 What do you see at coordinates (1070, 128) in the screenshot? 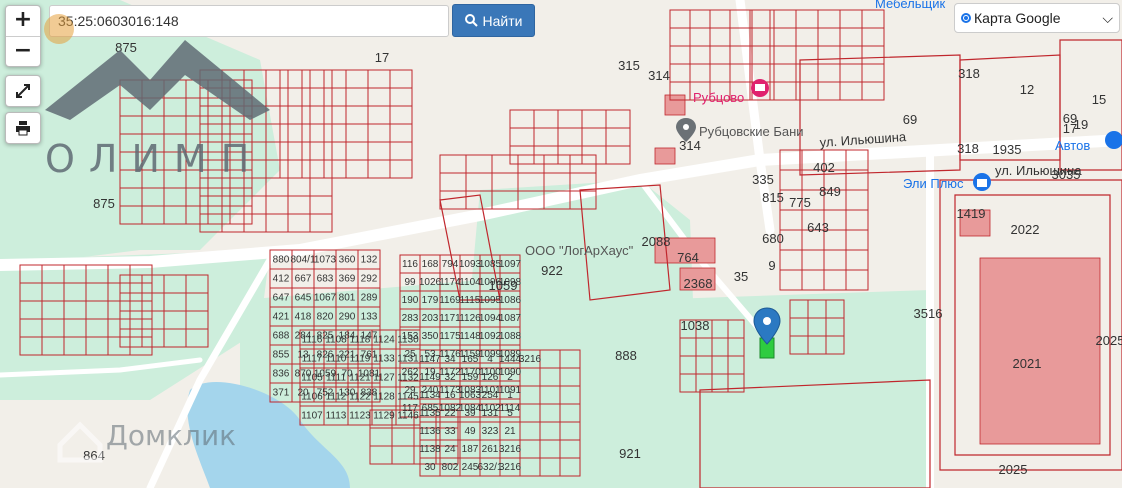
I see `parcel-number: 17` at bounding box center [1070, 128].